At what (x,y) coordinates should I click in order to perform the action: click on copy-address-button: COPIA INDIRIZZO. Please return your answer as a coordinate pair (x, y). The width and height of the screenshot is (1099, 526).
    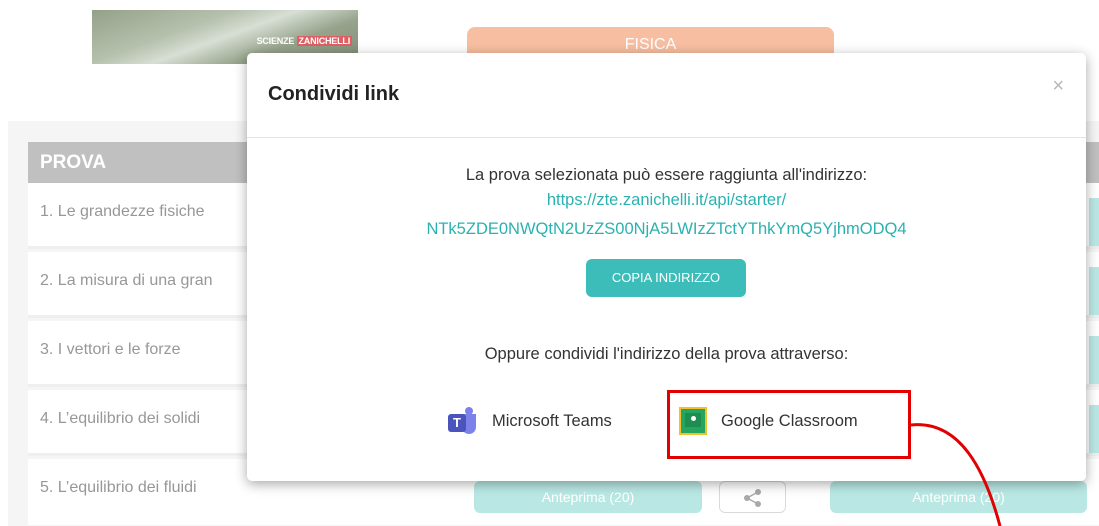
    Looking at the image, I should click on (666, 278).